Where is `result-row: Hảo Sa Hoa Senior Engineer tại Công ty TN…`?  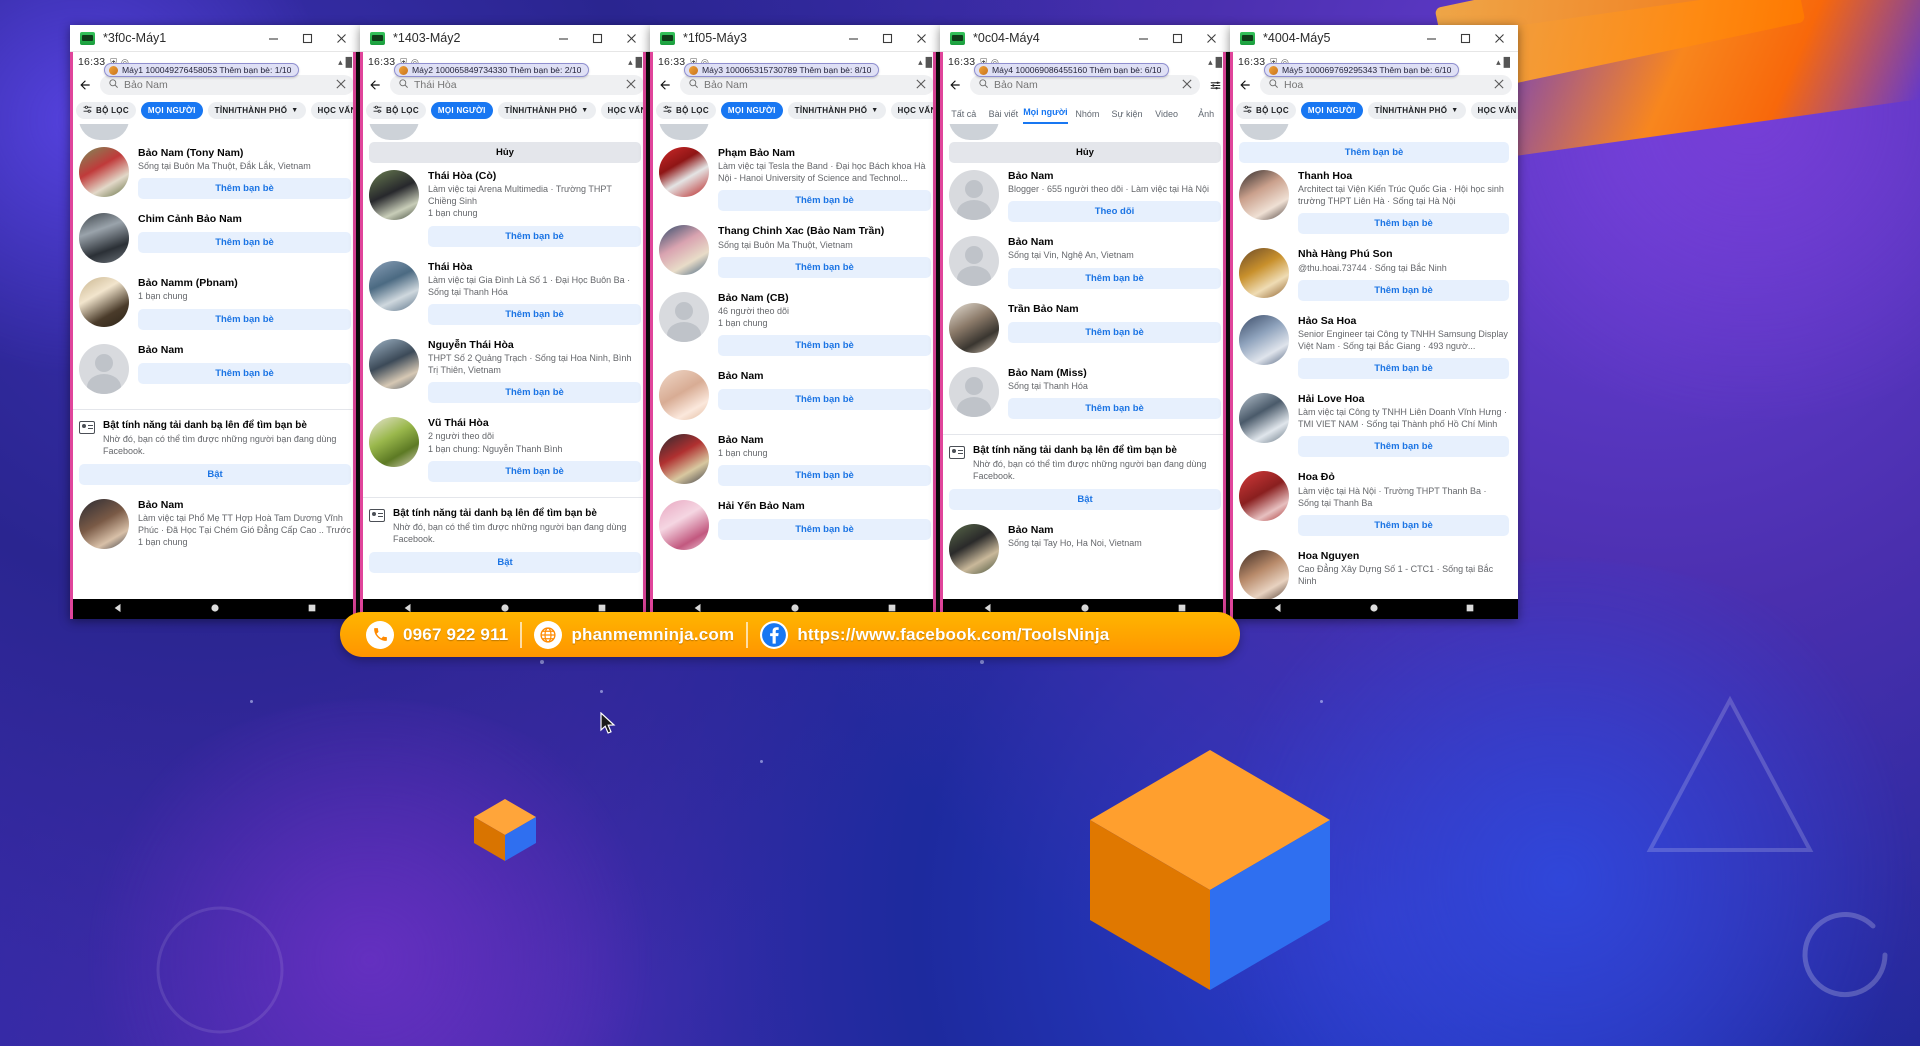
result-row: Hảo Sa Hoa Senior Engineer tại Công ty TN… is located at coordinates (1374, 344).